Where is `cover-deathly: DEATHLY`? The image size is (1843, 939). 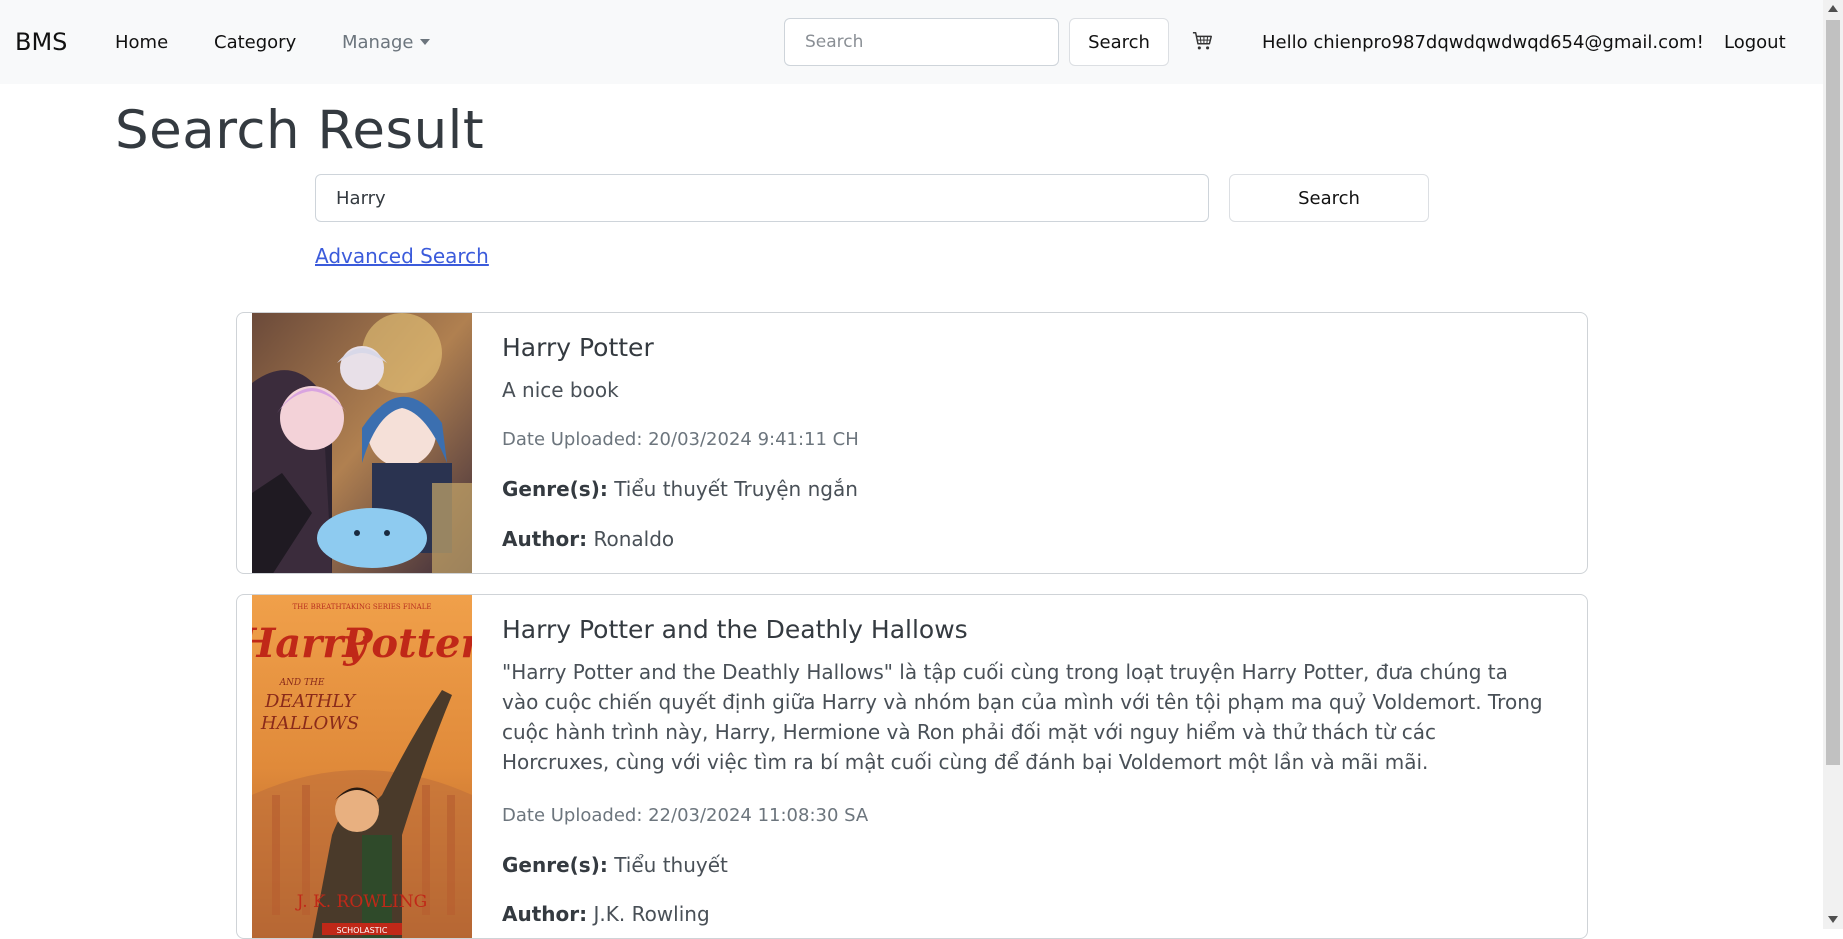
cover-deathly: DEATHLY is located at coordinates (310, 701).